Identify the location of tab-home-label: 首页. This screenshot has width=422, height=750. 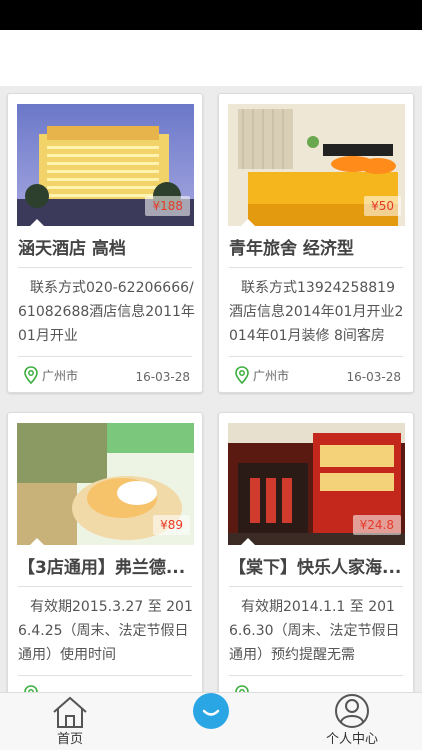
(69, 739).